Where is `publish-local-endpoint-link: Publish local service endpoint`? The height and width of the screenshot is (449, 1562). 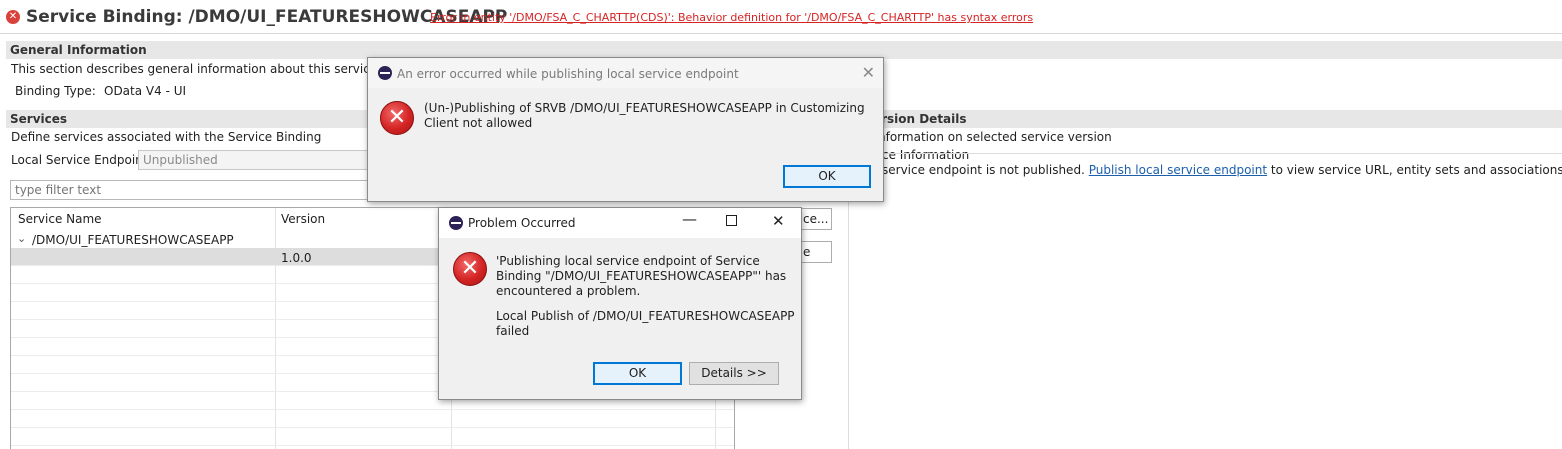
publish-local-endpoint-link: Publish local service endpoint is located at coordinates (1178, 170).